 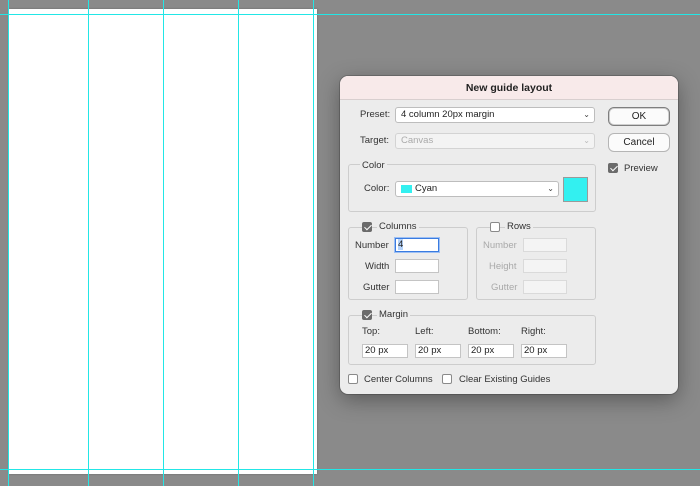 I want to click on rows-gutter-label: Gutter, so click(x=504, y=287).